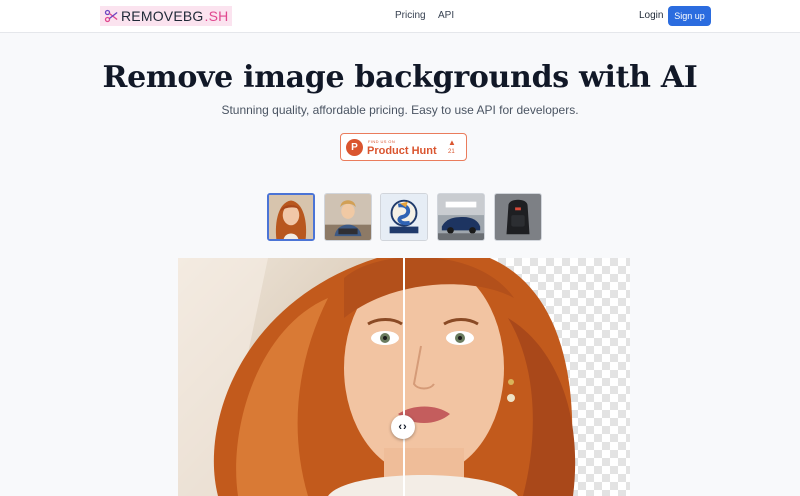  Describe the element at coordinates (446, 15) in the screenshot. I see `nav-api: API` at that location.